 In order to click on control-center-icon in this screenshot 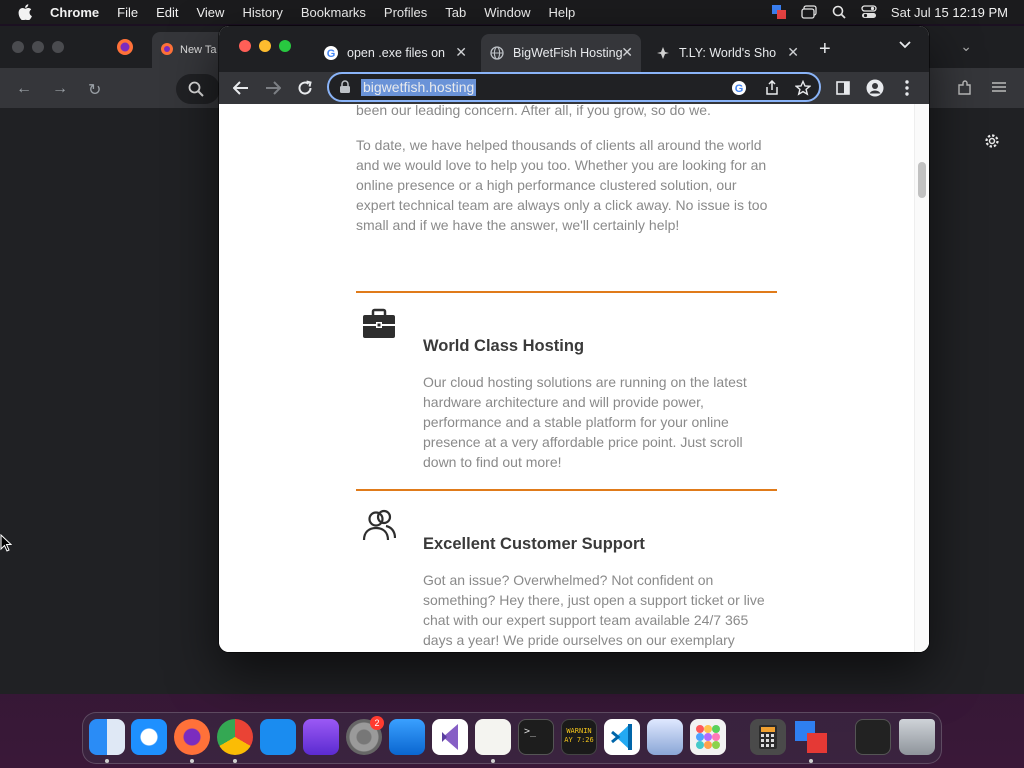, I will do `click(869, 12)`.